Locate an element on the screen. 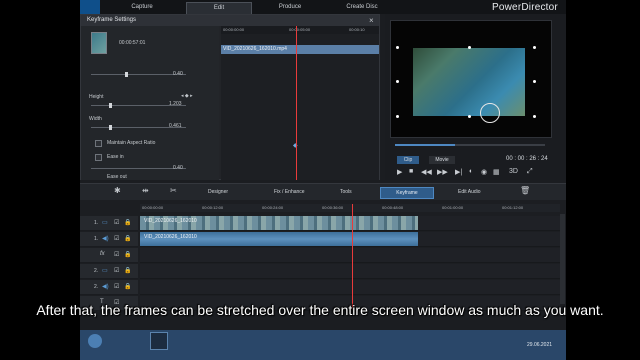 This screenshot has width=640, height=360. 3d-mode-toggle: 3D is located at coordinates (513, 171).